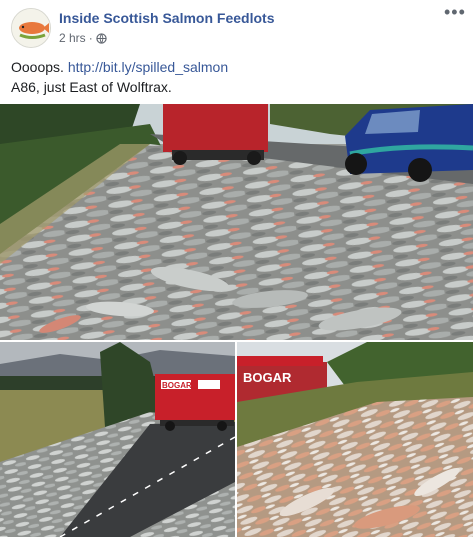 The width and height of the screenshot is (473, 537). I want to click on post-link: http://bit.ly/spilled_salmon, so click(148, 67).